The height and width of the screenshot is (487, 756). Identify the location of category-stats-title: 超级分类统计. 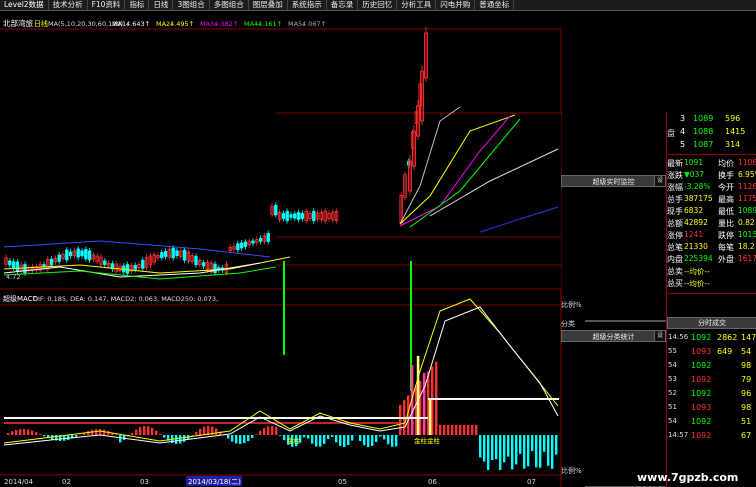
(613, 337).